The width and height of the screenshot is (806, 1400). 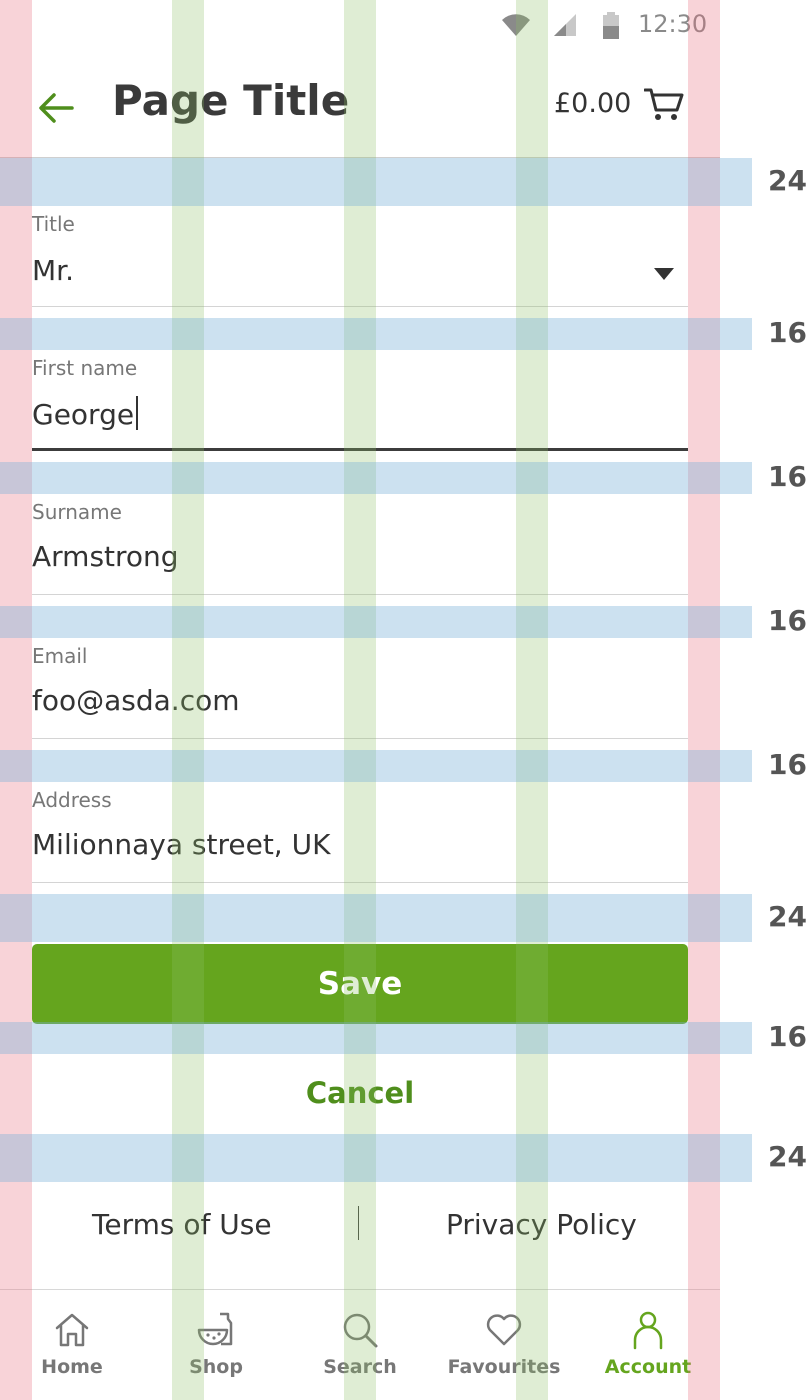 I want to click on first-name-field: First name George, so click(x=360, y=405).